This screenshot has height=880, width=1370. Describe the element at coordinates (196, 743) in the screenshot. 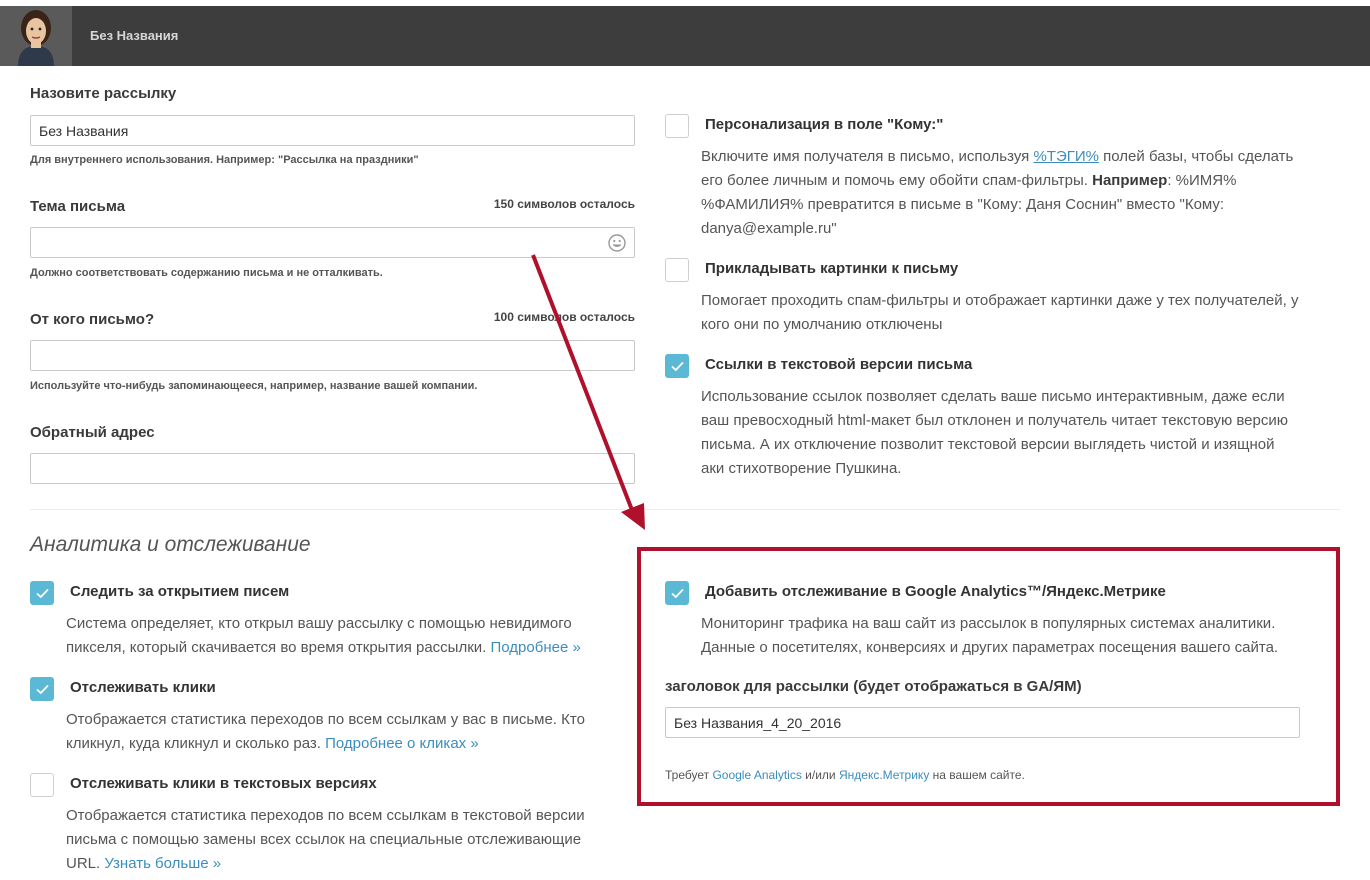

I see `desc-text: кликнул, куда кликнул и сколько раз.` at that location.